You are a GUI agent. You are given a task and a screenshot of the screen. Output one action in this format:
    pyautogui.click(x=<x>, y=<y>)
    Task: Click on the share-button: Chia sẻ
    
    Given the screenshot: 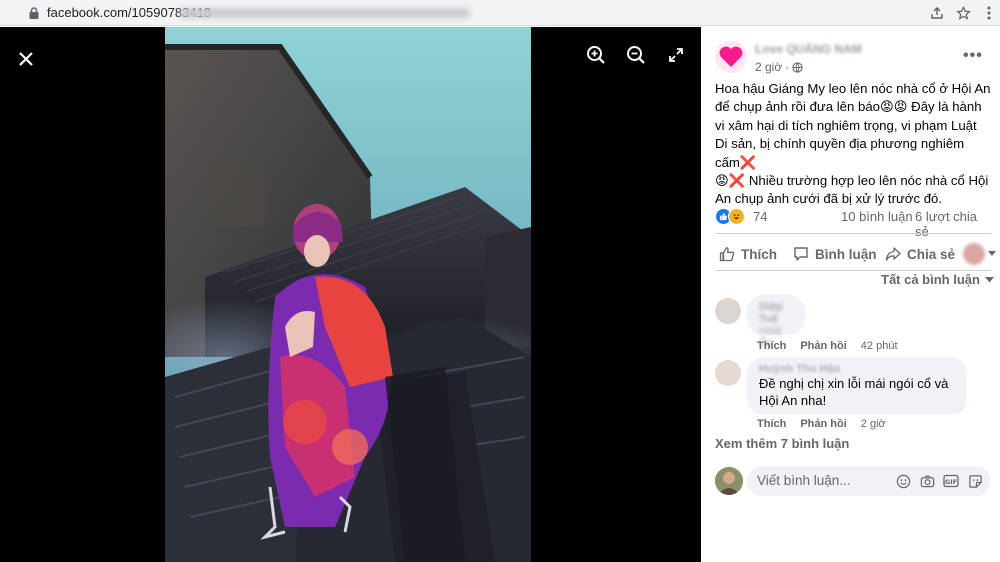 What is the action you would take?
    pyautogui.click(x=920, y=254)
    